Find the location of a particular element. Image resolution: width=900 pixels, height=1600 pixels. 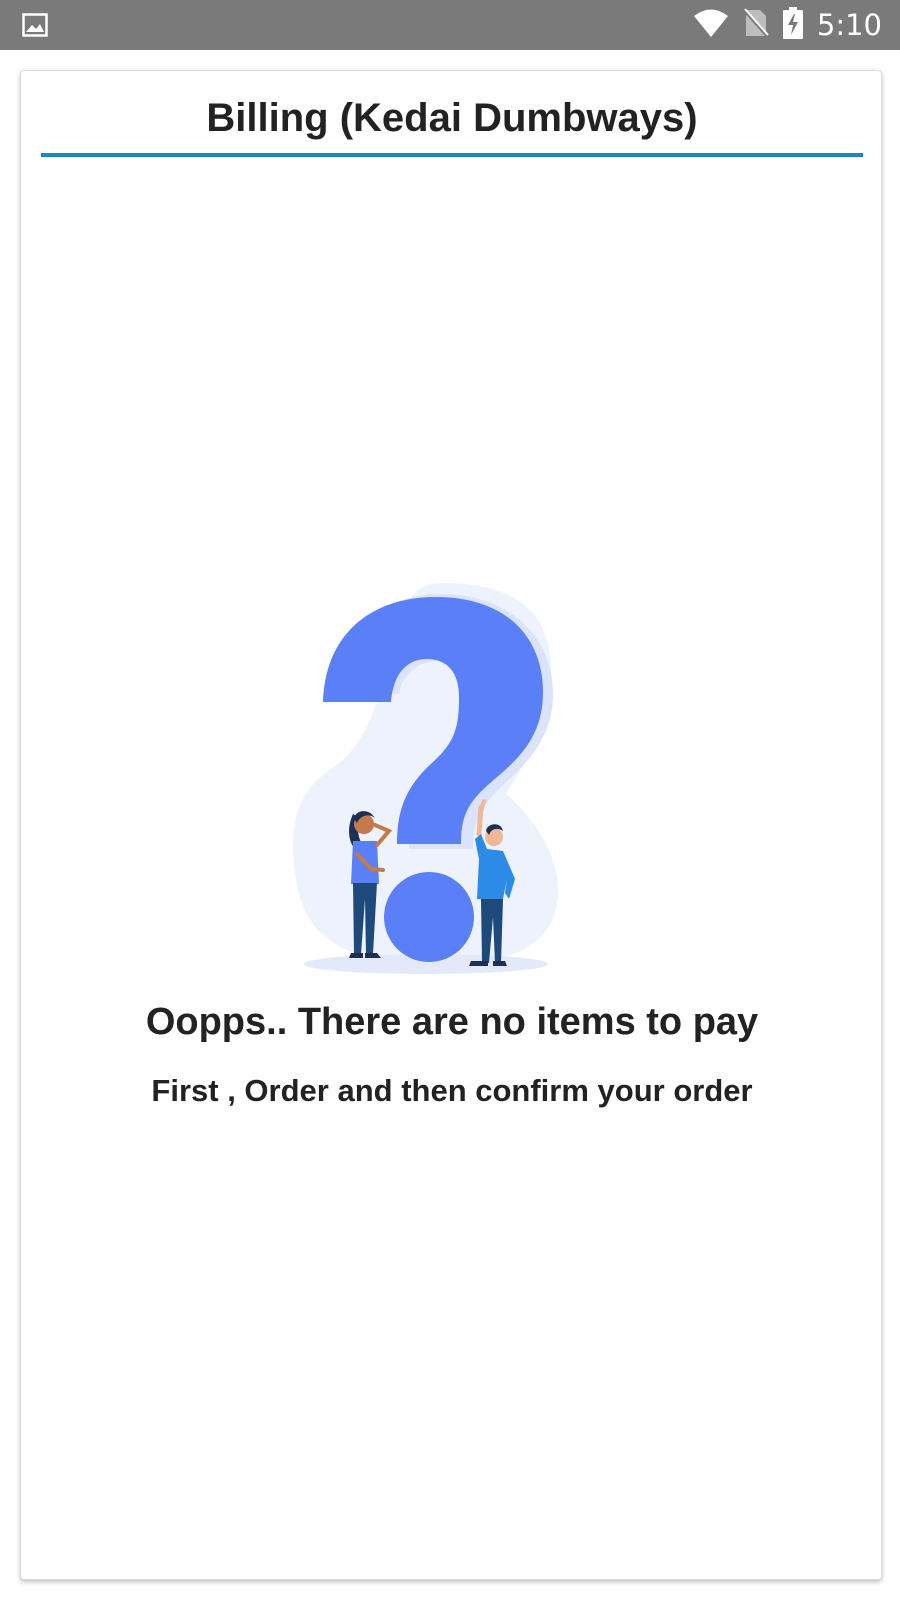

status-bar: 5:10 is located at coordinates (450, 25).